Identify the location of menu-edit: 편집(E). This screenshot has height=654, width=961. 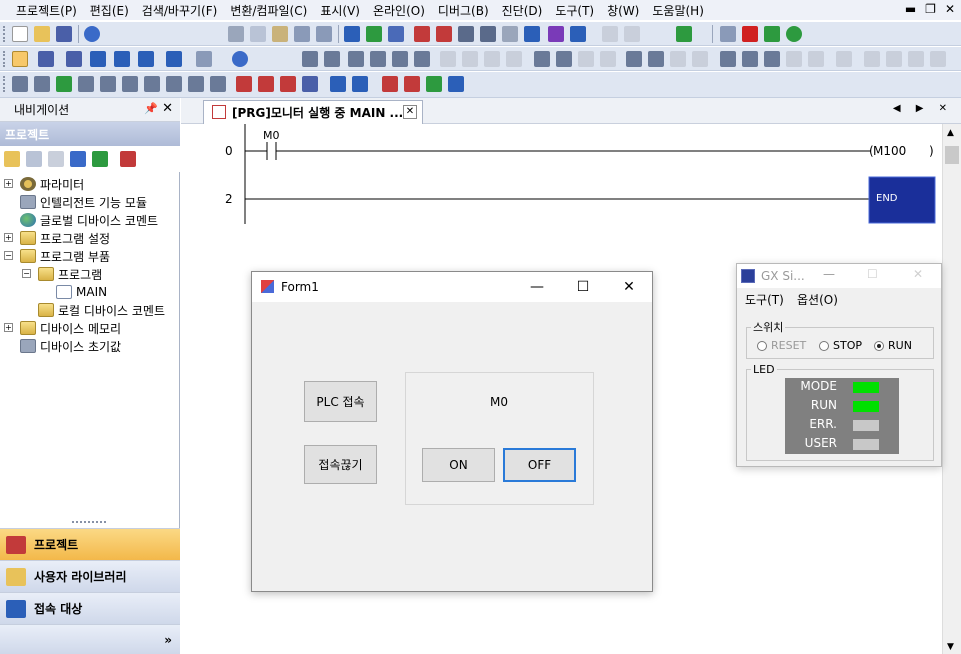
(109, 10).